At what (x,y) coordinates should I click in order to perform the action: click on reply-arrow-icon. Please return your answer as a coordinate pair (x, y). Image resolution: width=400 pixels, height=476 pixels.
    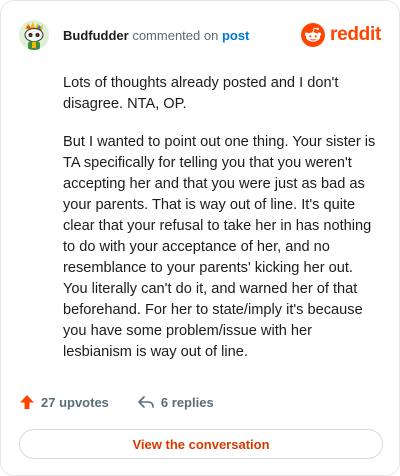
    Looking at the image, I should click on (146, 402).